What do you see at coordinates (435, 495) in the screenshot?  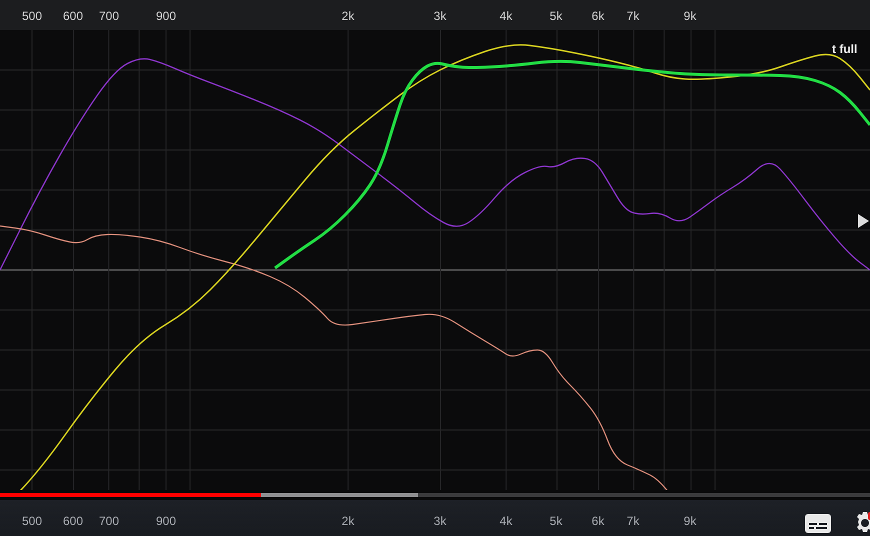 I see `progress-bar` at bounding box center [435, 495].